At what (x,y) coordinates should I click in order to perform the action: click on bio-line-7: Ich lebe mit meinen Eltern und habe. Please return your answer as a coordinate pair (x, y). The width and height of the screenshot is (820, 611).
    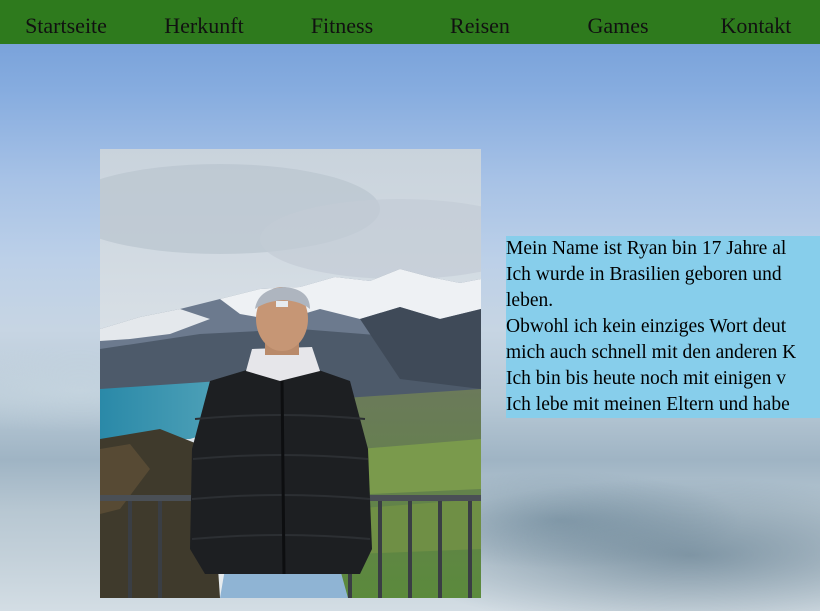
    Looking at the image, I should click on (648, 404).